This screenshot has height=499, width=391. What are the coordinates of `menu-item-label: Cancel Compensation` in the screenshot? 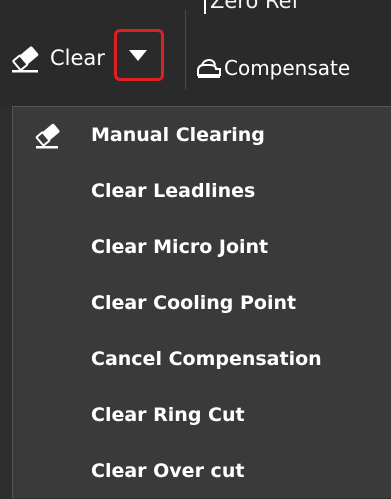 It's located at (206, 359).